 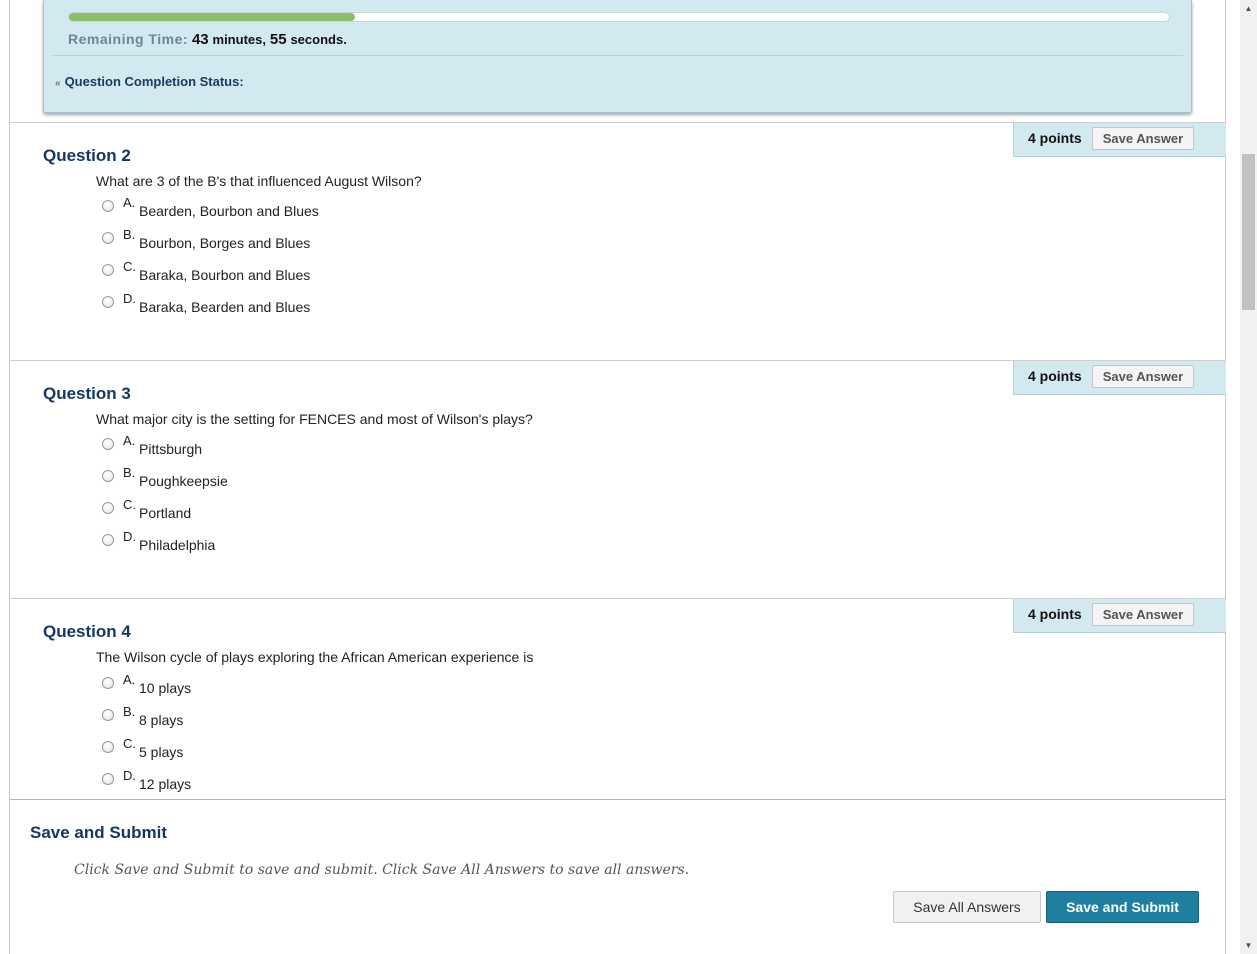 I want to click on save-all-answers-button: Save All Answers, so click(x=967, y=907).